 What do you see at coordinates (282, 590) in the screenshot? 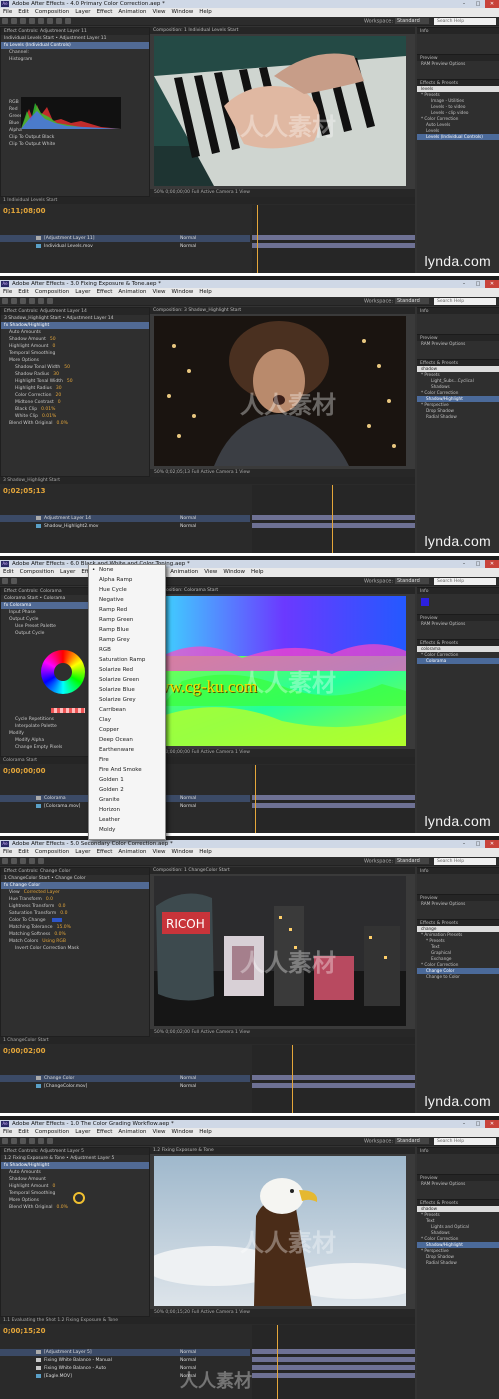
I see `composition-tab: Composition: Colorama Start` at bounding box center [282, 590].